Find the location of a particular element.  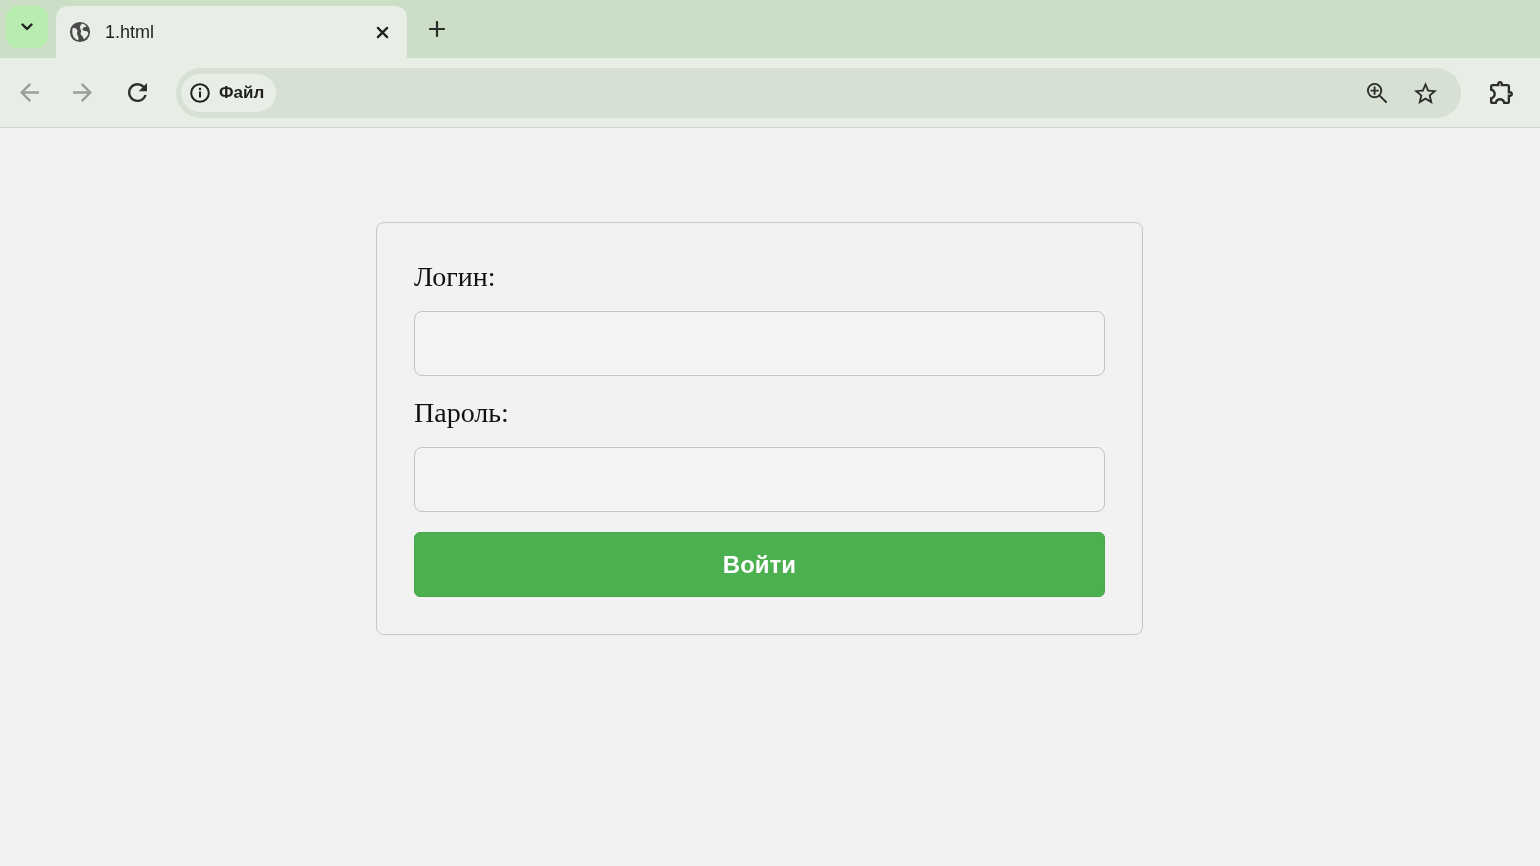

info-icon is located at coordinates (200, 92).